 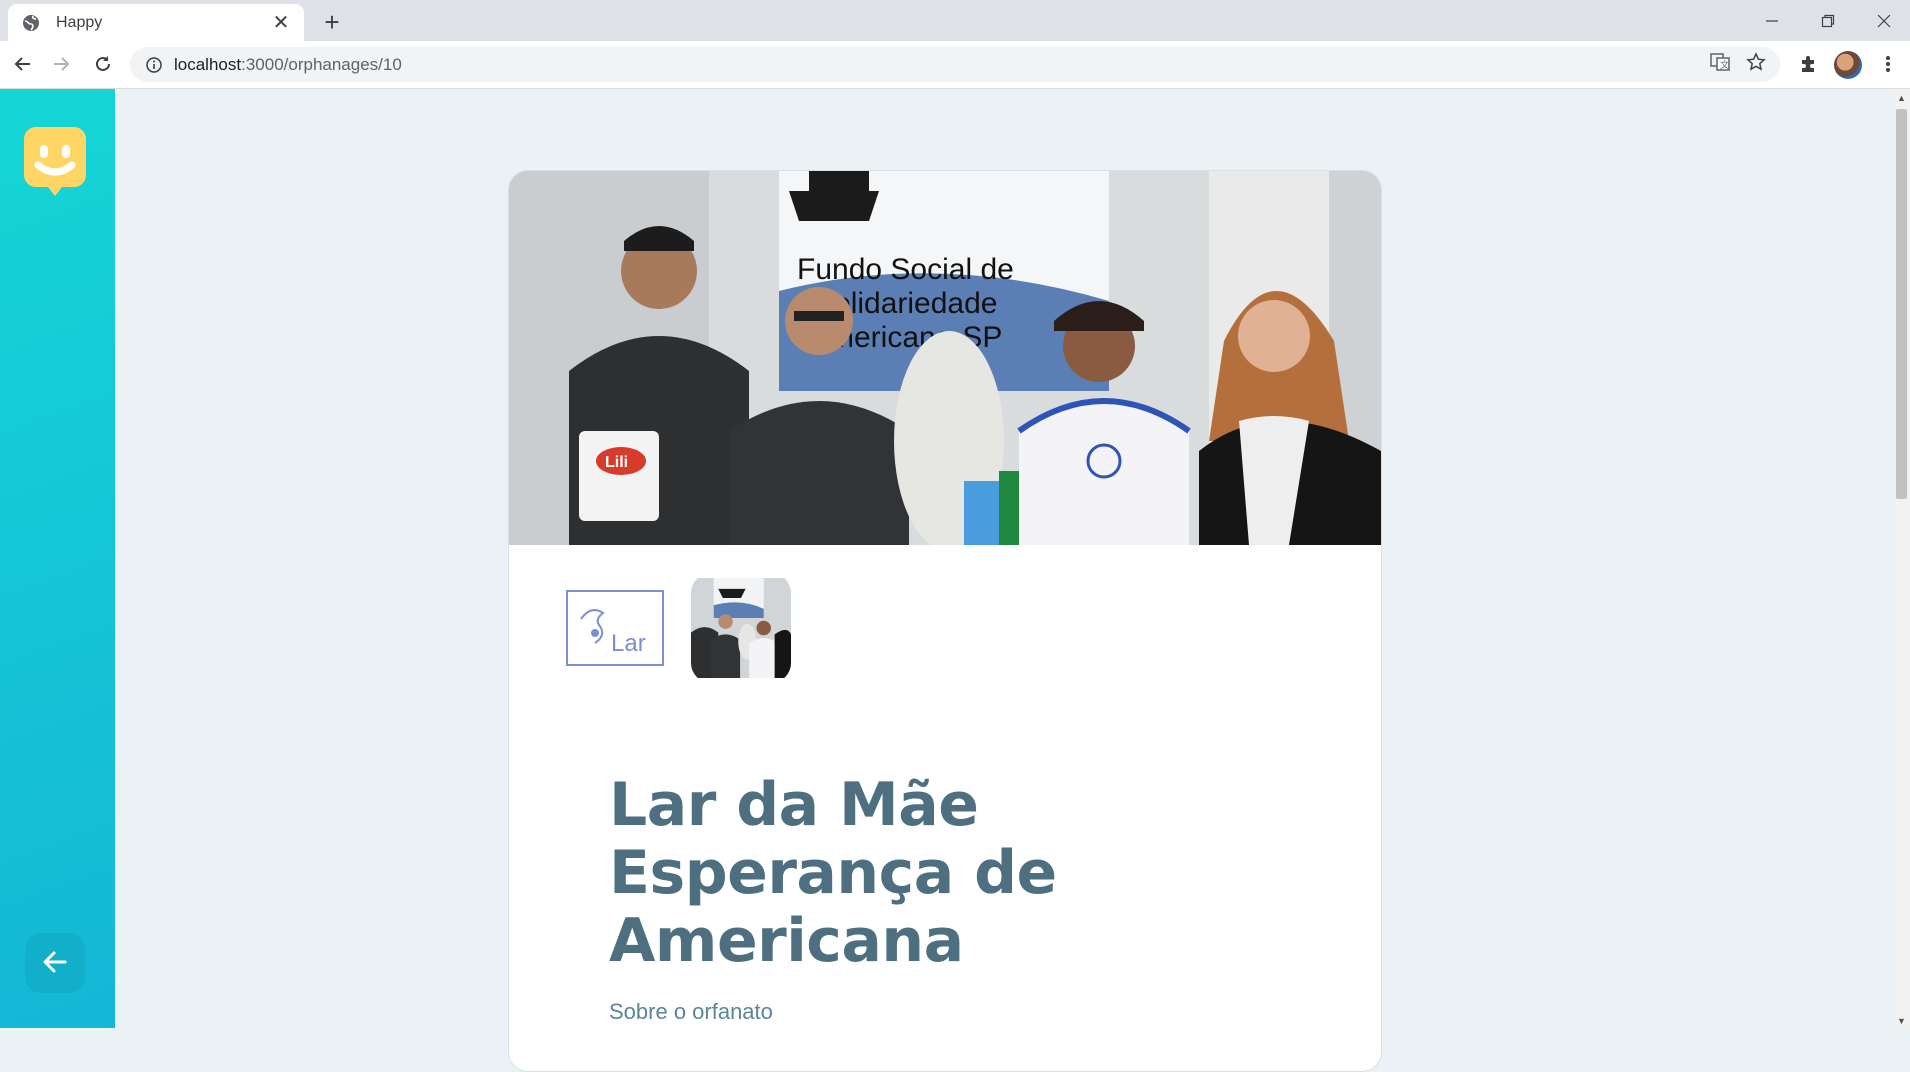 I want to click on url-host: localhost, so click(x=208, y=64).